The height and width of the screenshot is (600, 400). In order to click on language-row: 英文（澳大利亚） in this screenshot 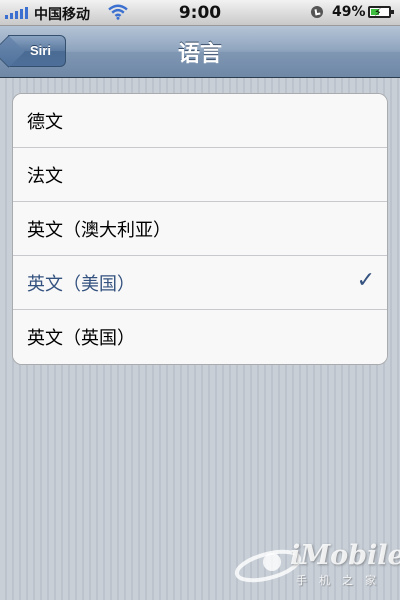, I will do `click(200, 229)`.